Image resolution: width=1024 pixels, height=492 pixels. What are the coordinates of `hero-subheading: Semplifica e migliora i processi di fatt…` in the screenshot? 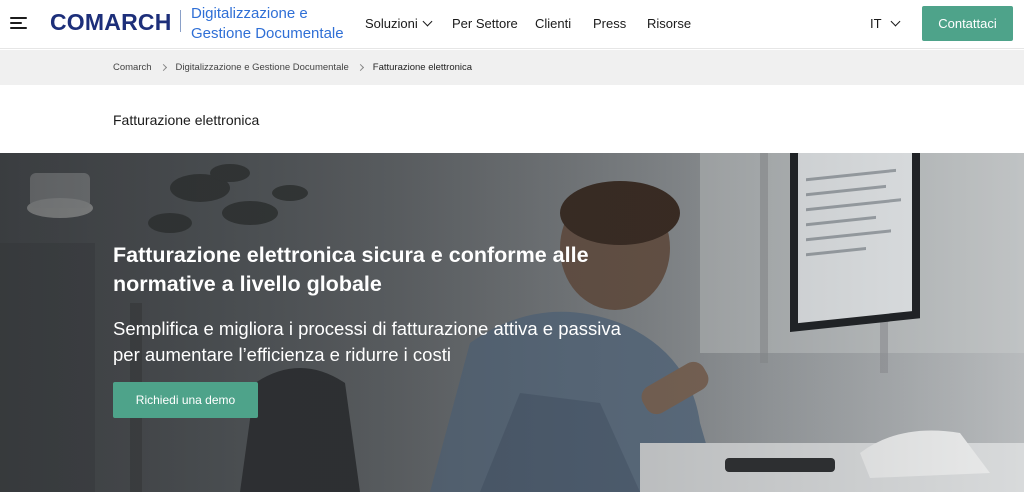 It's located at (367, 341).